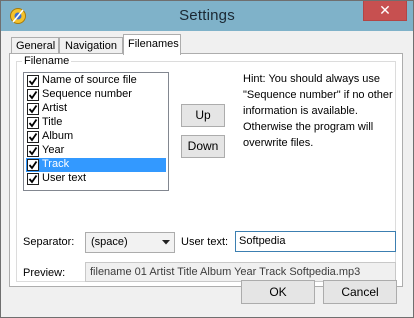 The width and height of the screenshot is (414, 318). What do you see at coordinates (87, 94) in the screenshot?
I see `list-item-label: Sequence number` at bounding box center [87, 94].